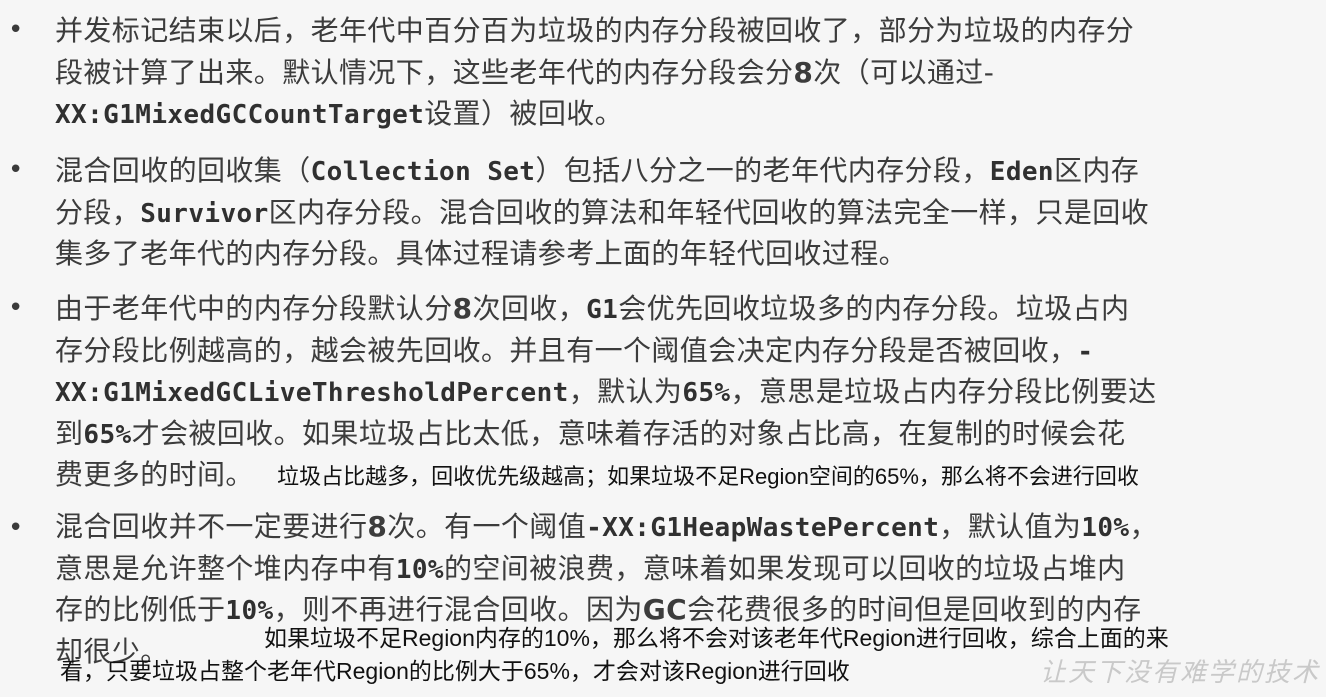 The width and height of the screenshot is (1326, 697). I want to click on text-run: 段被计算了出来。默认情况下，这些老年代的内存分段会分, so click(424, 72).